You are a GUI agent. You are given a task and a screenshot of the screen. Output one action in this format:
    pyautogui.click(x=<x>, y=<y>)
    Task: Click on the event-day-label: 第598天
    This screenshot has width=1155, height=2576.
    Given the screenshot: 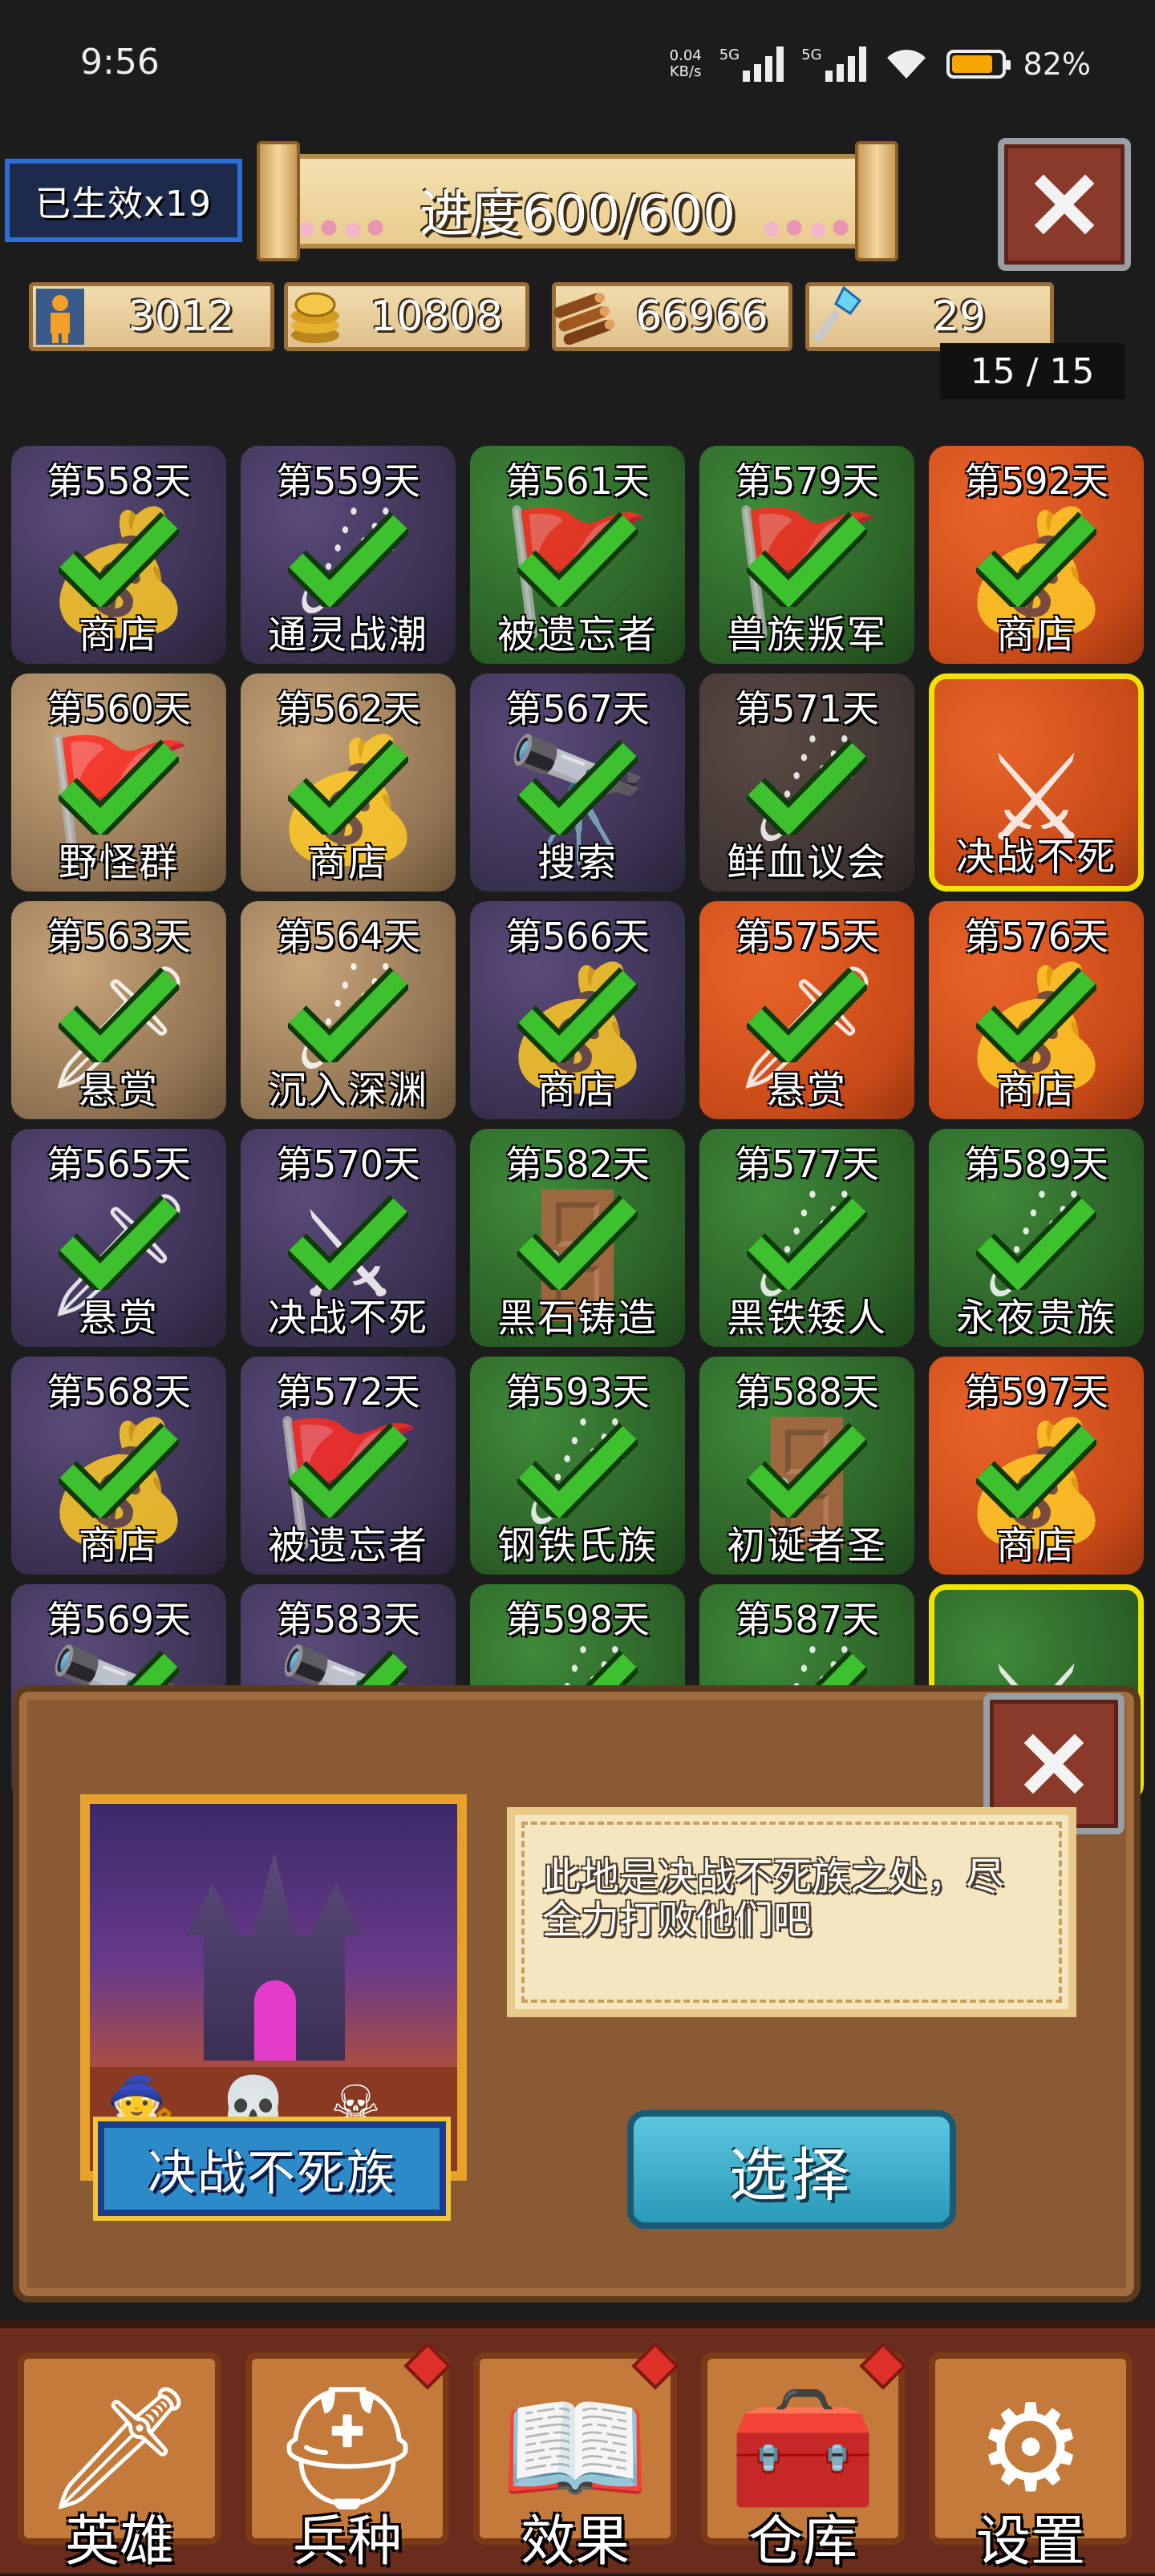 What is the action you would take?
    pyautogui.click(x=577, y=1619)
    